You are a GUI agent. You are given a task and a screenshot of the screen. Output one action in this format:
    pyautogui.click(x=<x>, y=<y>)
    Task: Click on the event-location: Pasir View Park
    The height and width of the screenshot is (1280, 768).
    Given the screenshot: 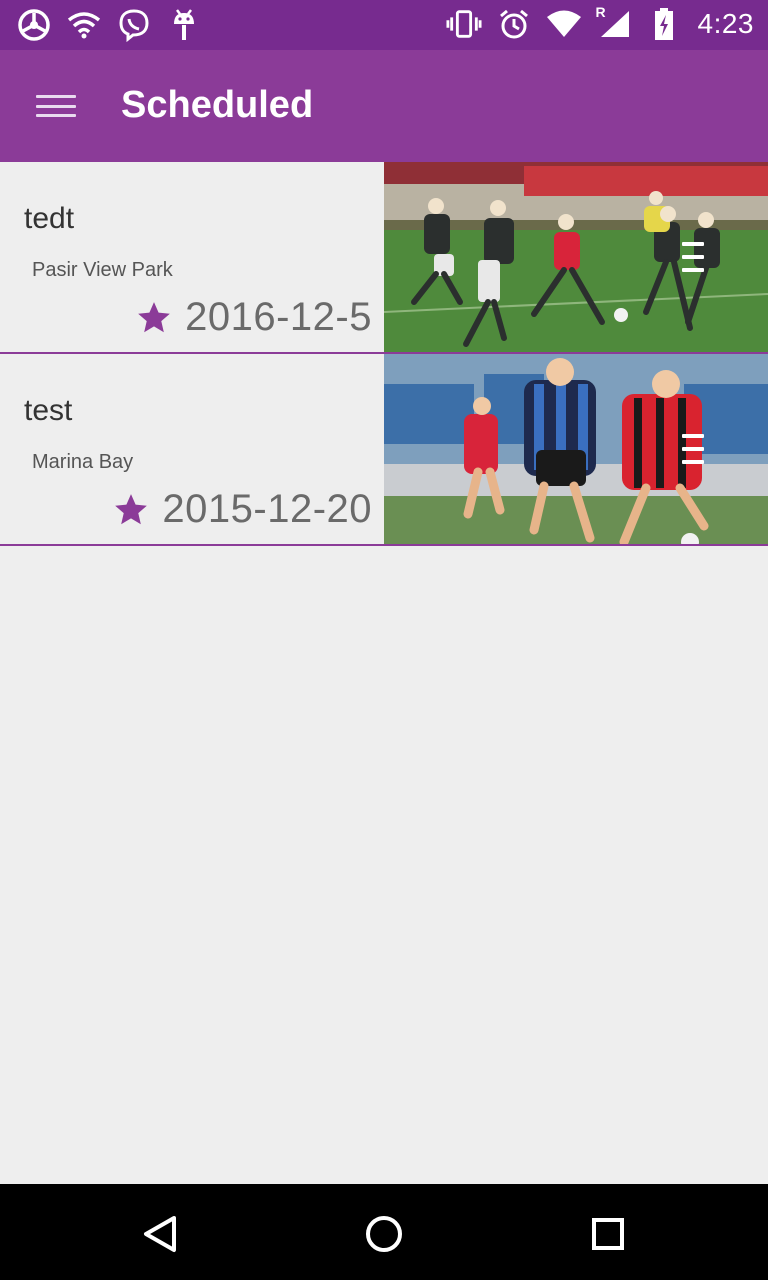 What is the action you would take?
    pyautogui.click(x=102, y=270)
    